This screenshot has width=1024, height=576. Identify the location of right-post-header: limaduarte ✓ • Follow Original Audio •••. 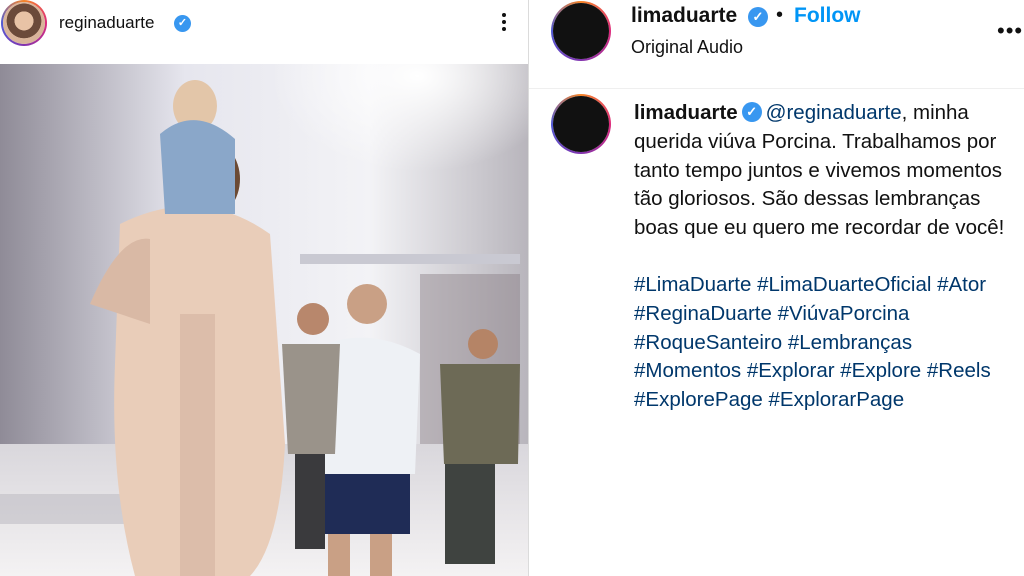
(776, 44).